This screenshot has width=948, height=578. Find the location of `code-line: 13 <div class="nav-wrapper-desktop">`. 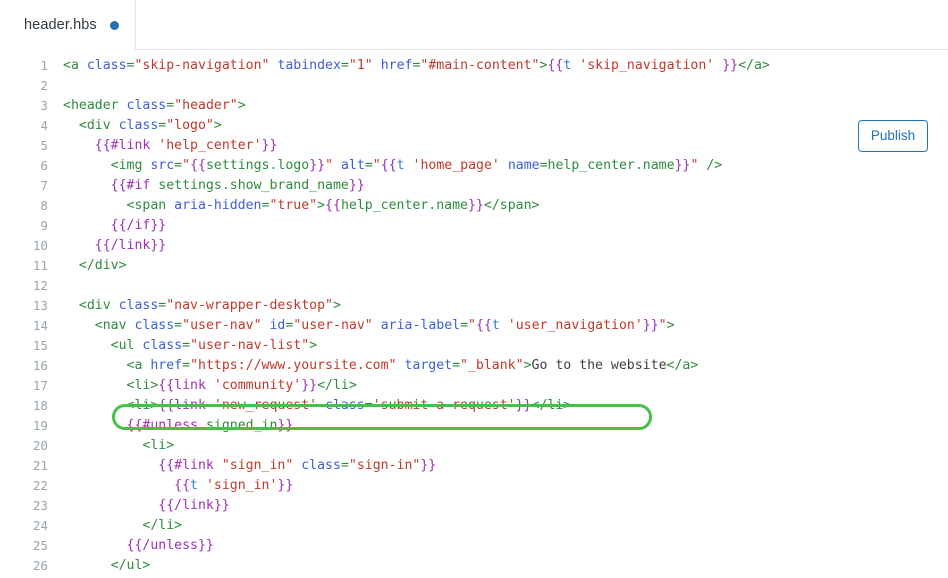

code-line: 13 <div class="nav-wrapper-desktop"> is located at coordinates (474, 306).